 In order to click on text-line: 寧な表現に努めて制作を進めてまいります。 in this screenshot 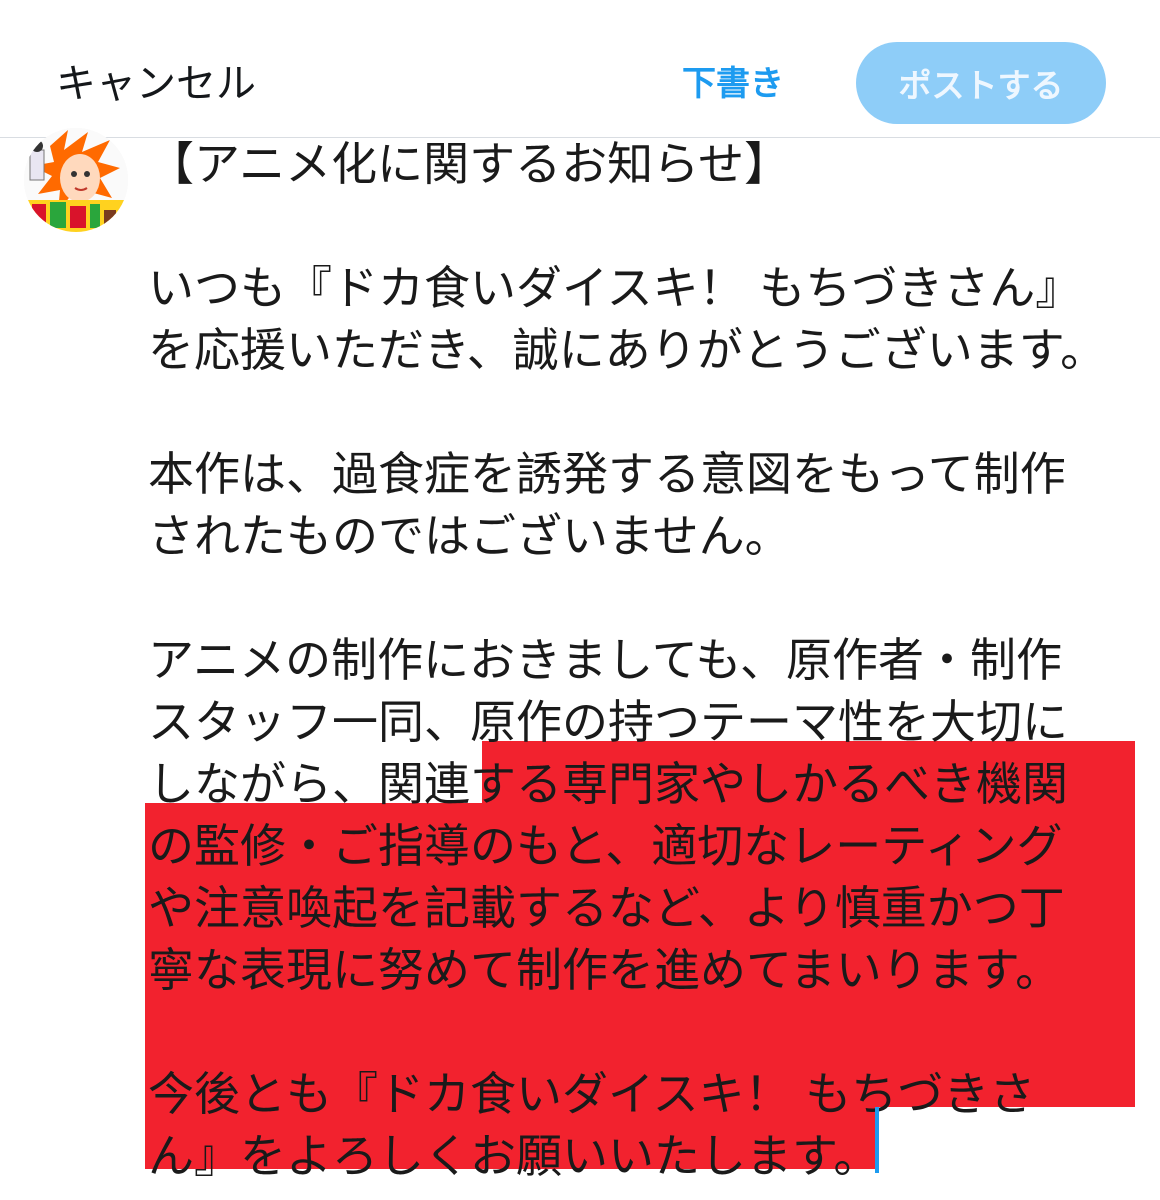, I will do `click(605, 970)`.